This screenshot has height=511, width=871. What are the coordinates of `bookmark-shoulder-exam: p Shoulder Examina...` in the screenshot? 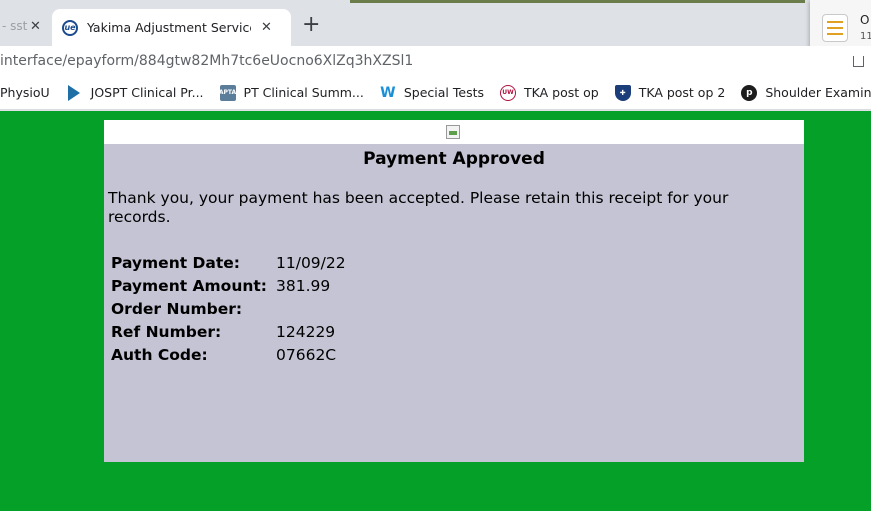 It's located at (806, 92).